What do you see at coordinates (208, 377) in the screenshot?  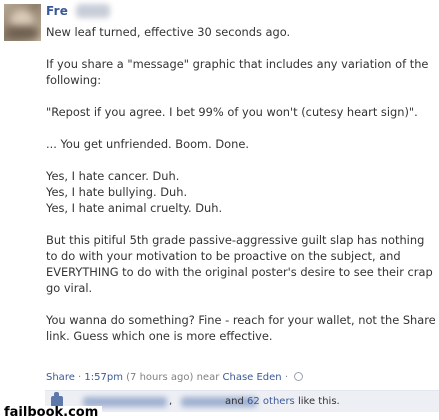 I see `location-prefix: near` at bounding box center [208, 377].